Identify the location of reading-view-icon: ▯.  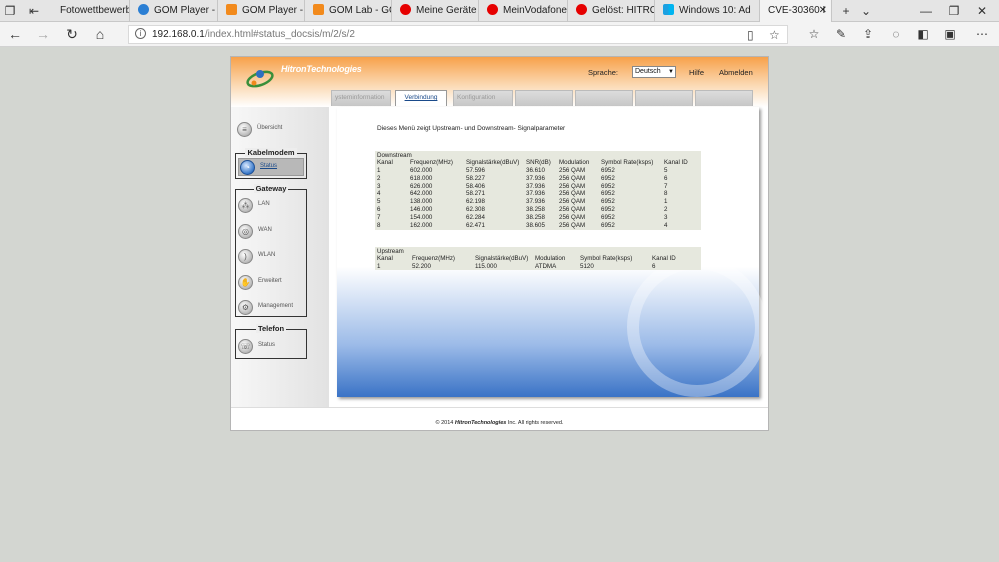
(750, 35).